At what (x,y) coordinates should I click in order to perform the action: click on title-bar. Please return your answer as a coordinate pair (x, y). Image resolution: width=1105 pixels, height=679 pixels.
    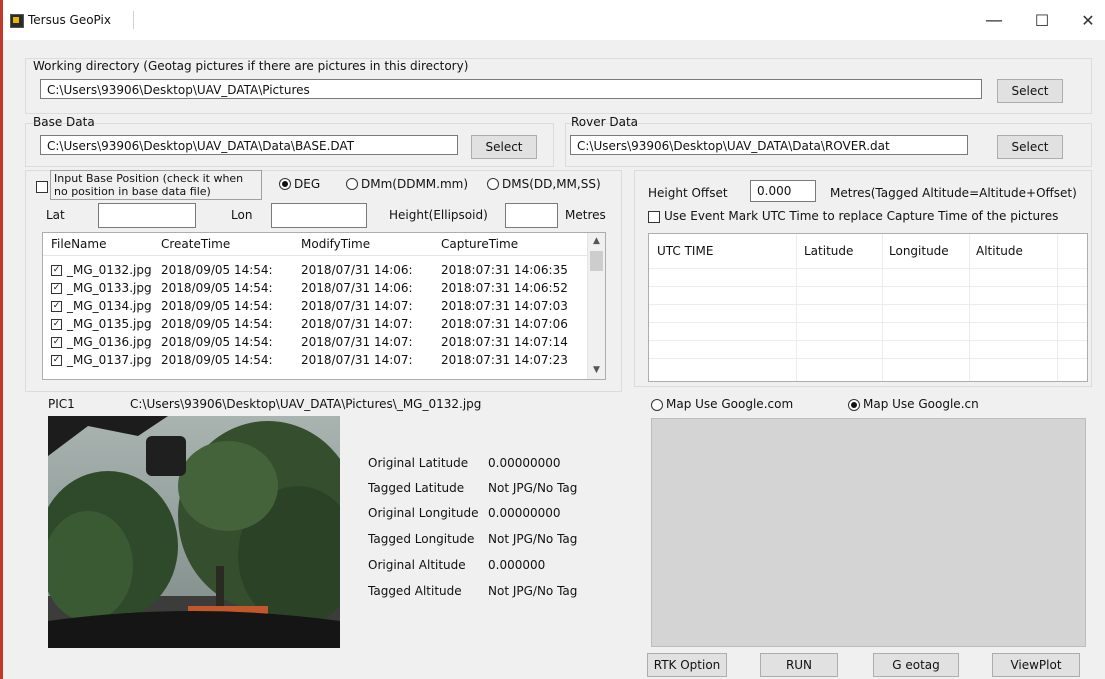
    Looking at the image, I should click on (554, 20).